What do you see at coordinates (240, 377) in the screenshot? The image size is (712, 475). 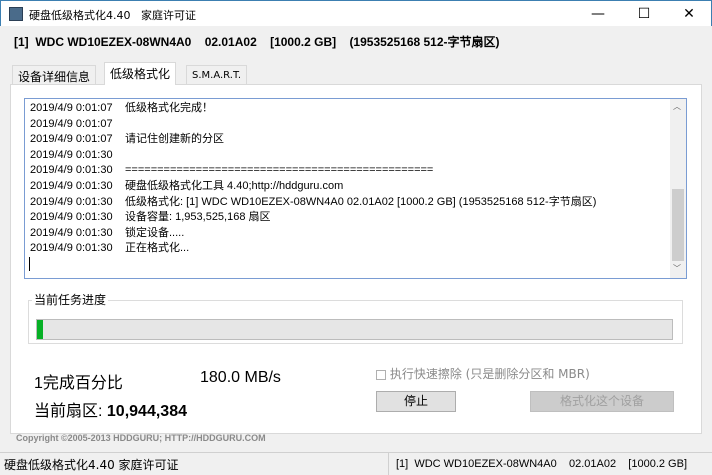 I see `speed-value: 180.0 MB/s` at bounding box center [240, 377].